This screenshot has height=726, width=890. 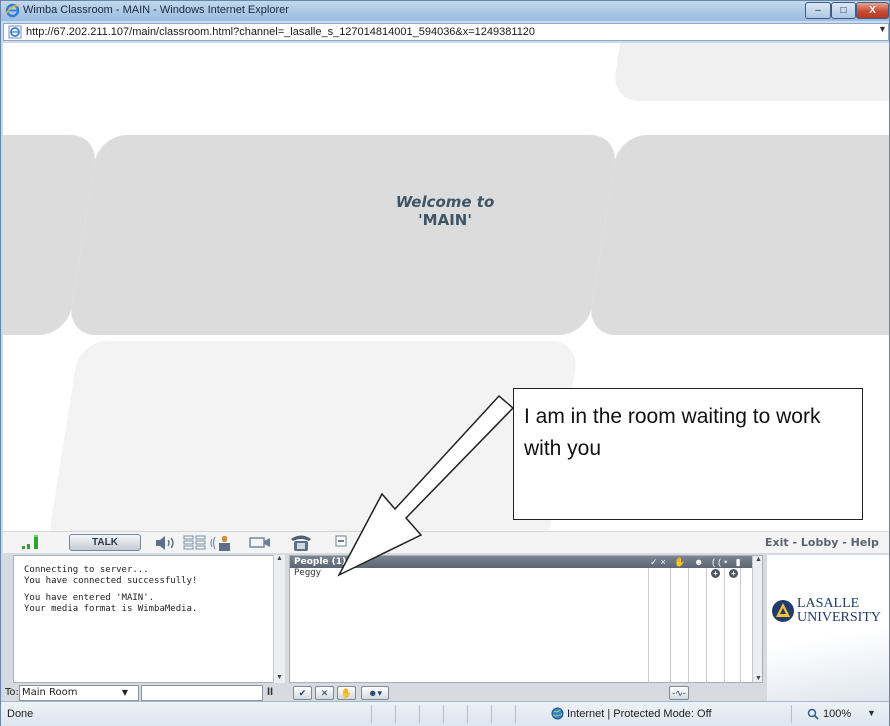 What do you see at coordinates (557, 713) in the screenshot?
I see `globe-icon` at bounding box center [557, 713].